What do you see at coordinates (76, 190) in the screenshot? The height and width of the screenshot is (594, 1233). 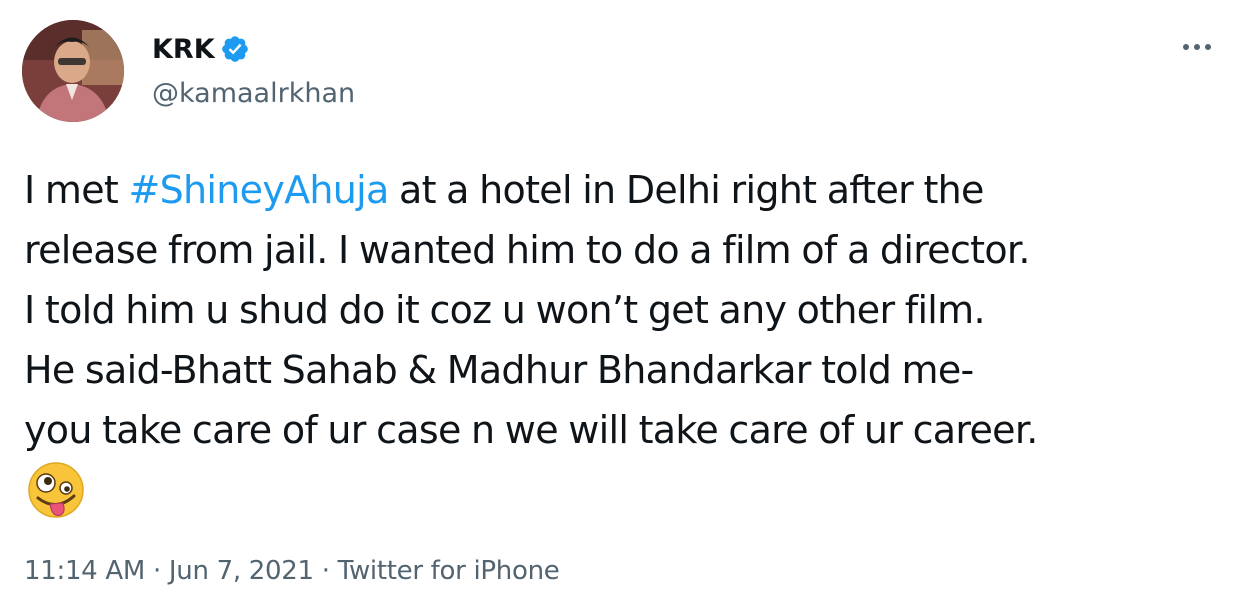 I see `tweet-text-segment: I met` at bounding box center [76, 190].